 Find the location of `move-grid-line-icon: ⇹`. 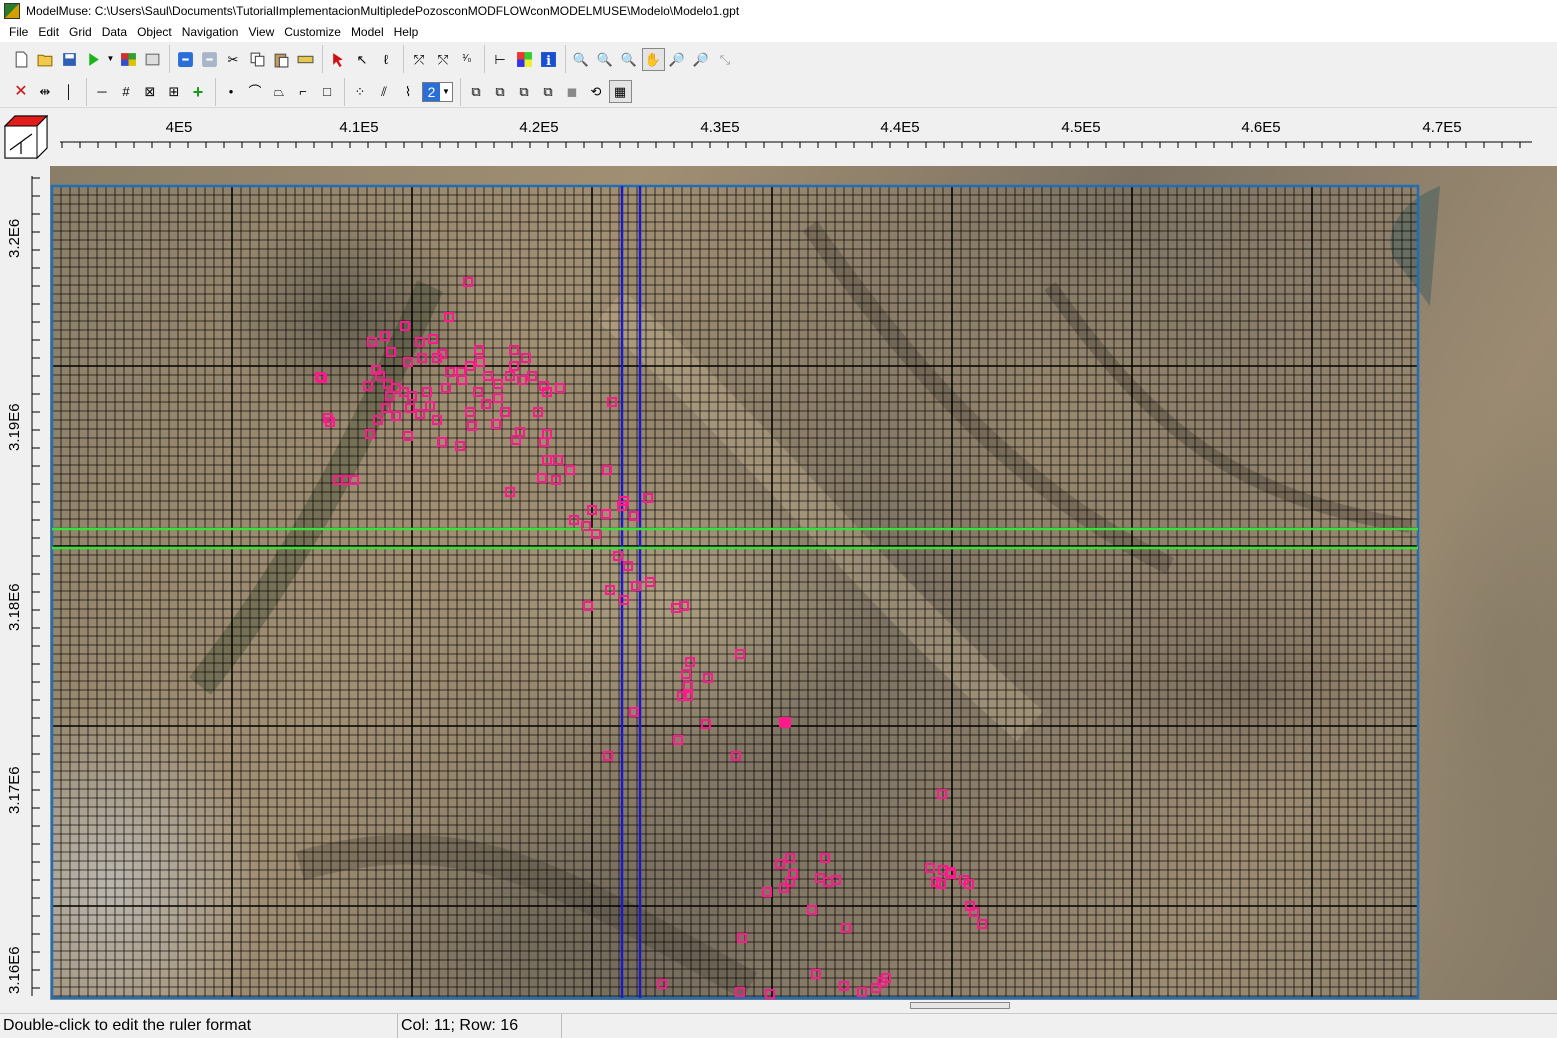

move-grid-line-icon: ⇹ is located at coordinates (45, 91).